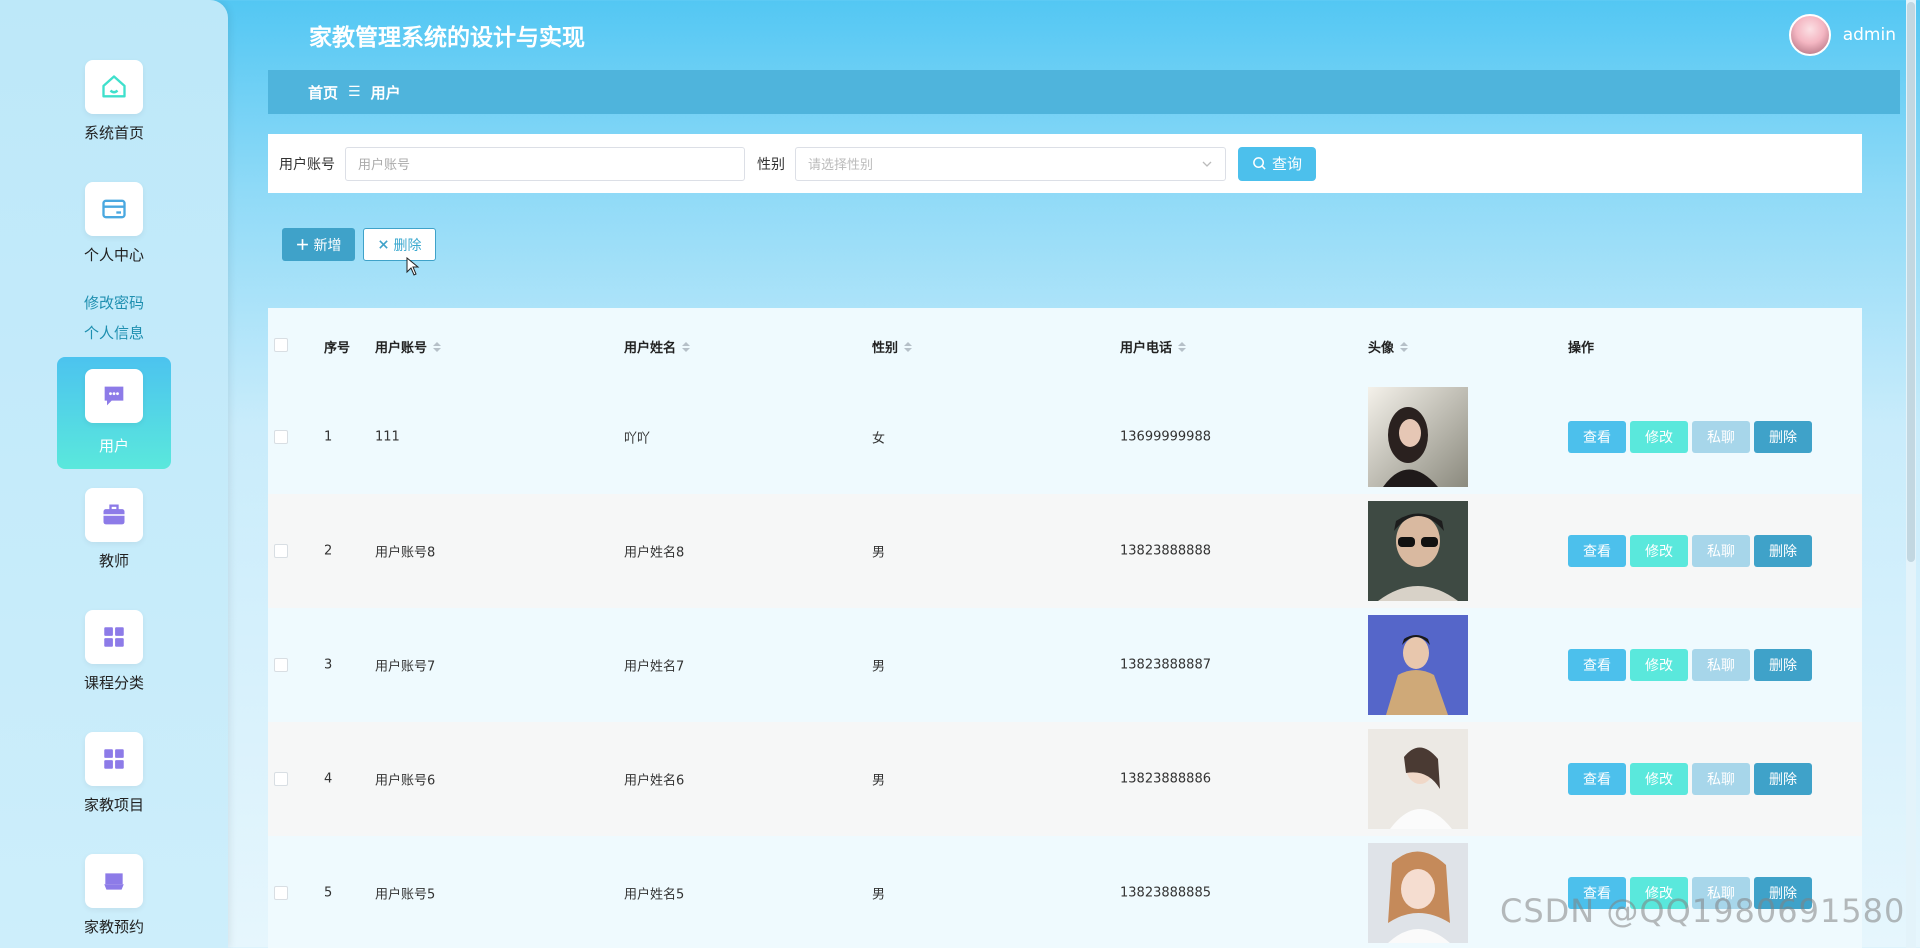 The height and width of the screenshot is (948, 1920). I want to click on app-title: 家教管理系统的设计与实现, so click(447, 38).